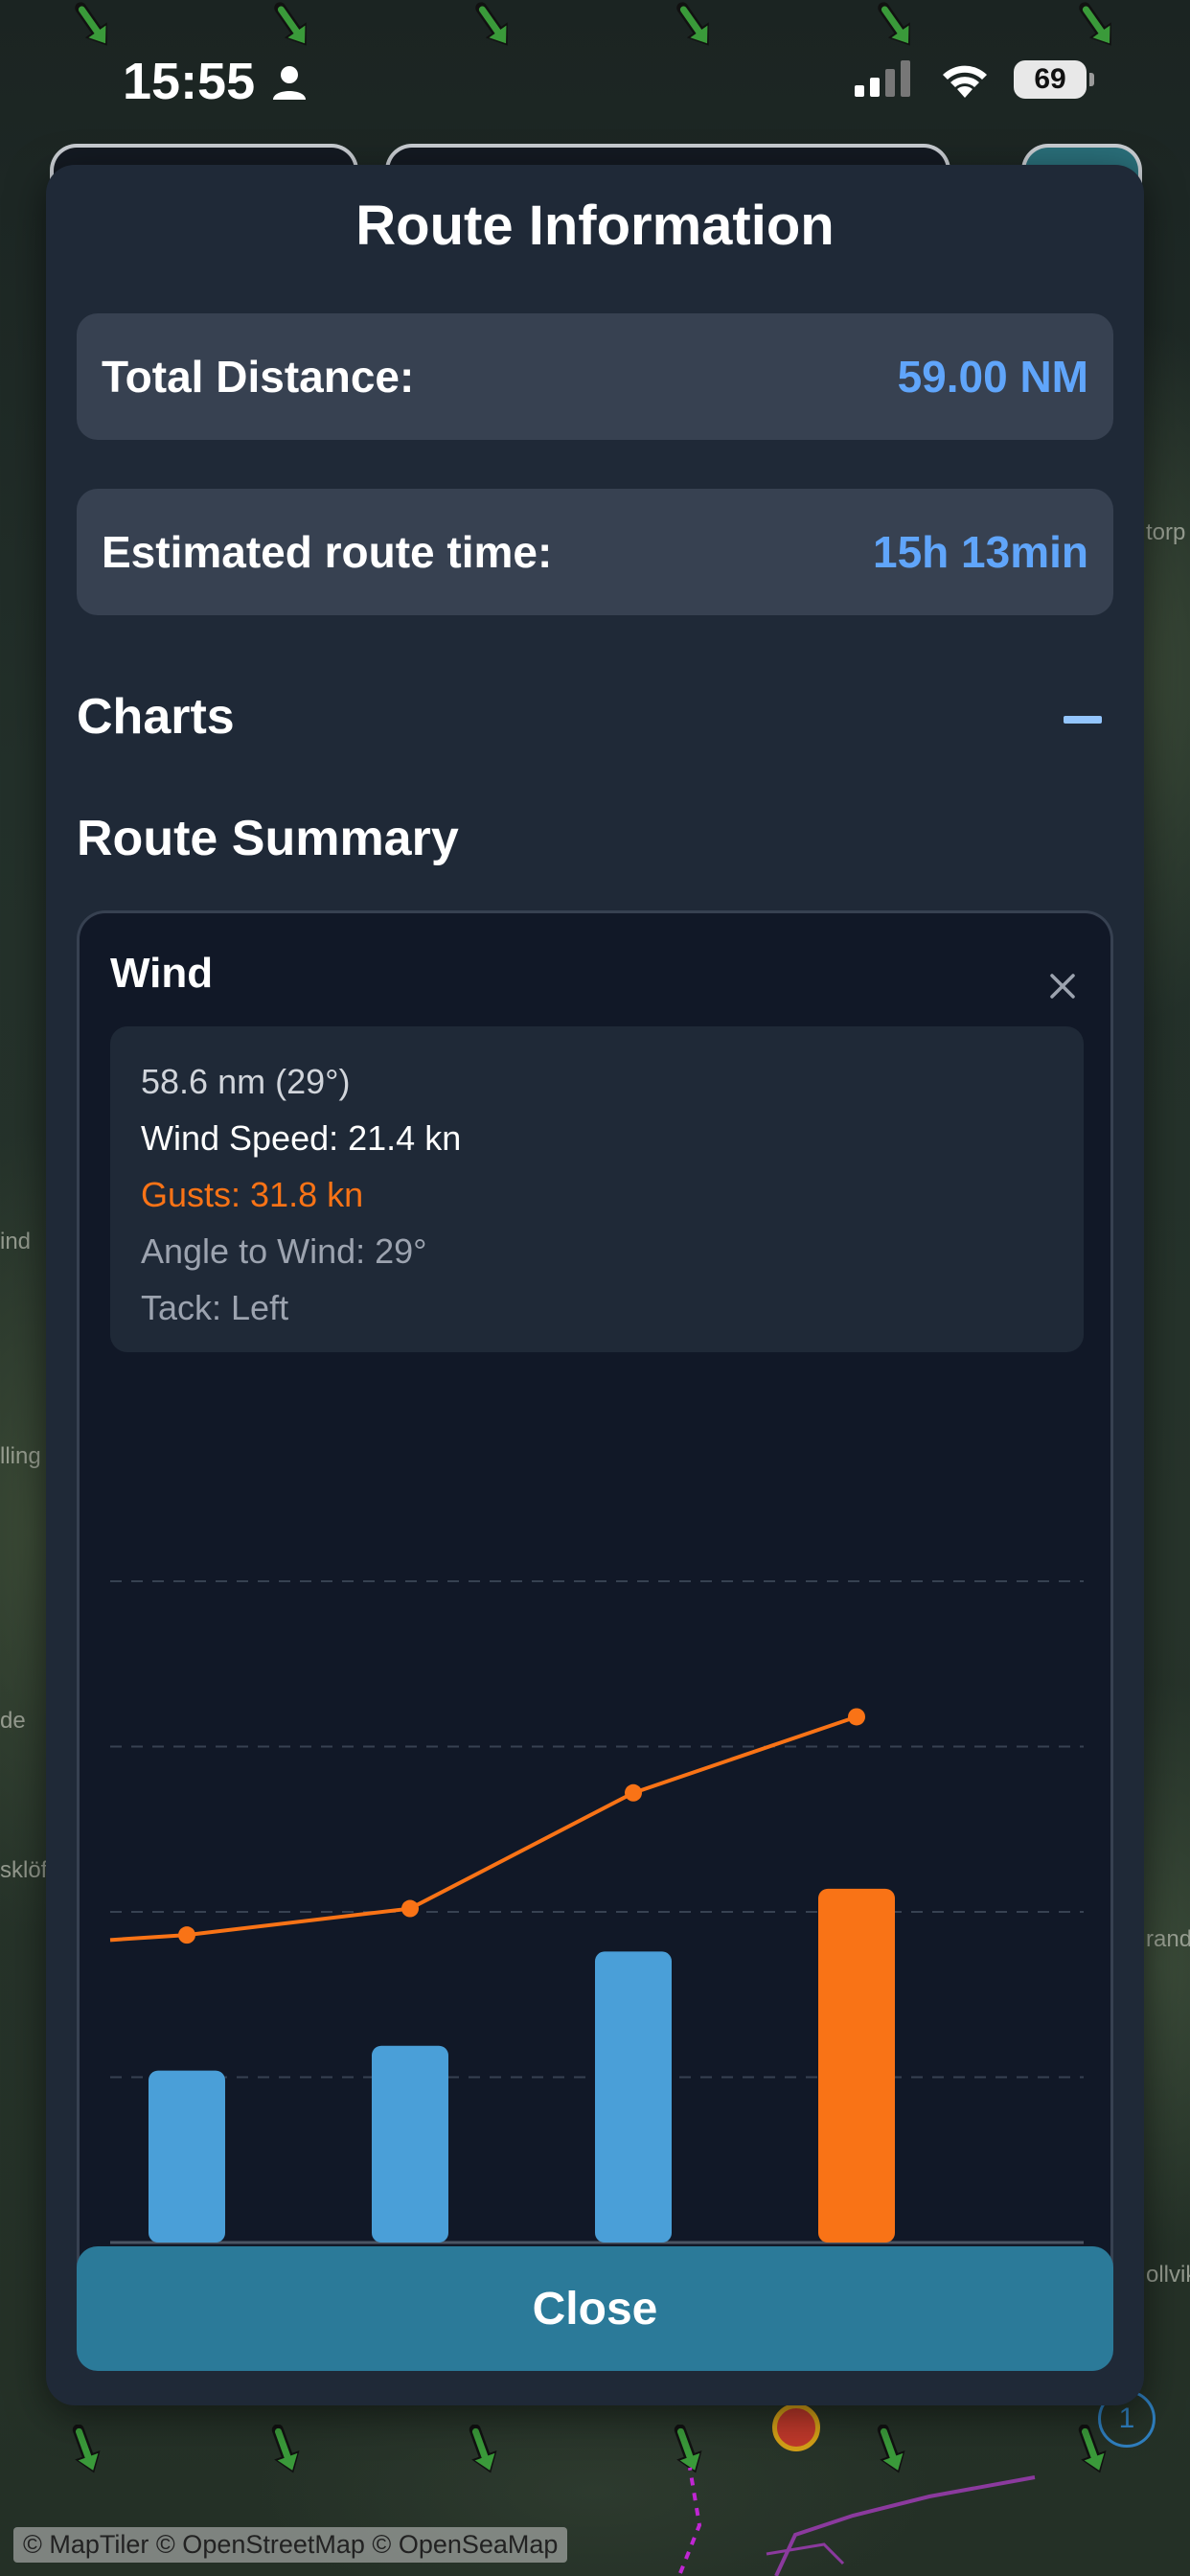 The width and height of the screenshot is (1190, 2576). I want to click on map-label: ind, so click(16, 1241).